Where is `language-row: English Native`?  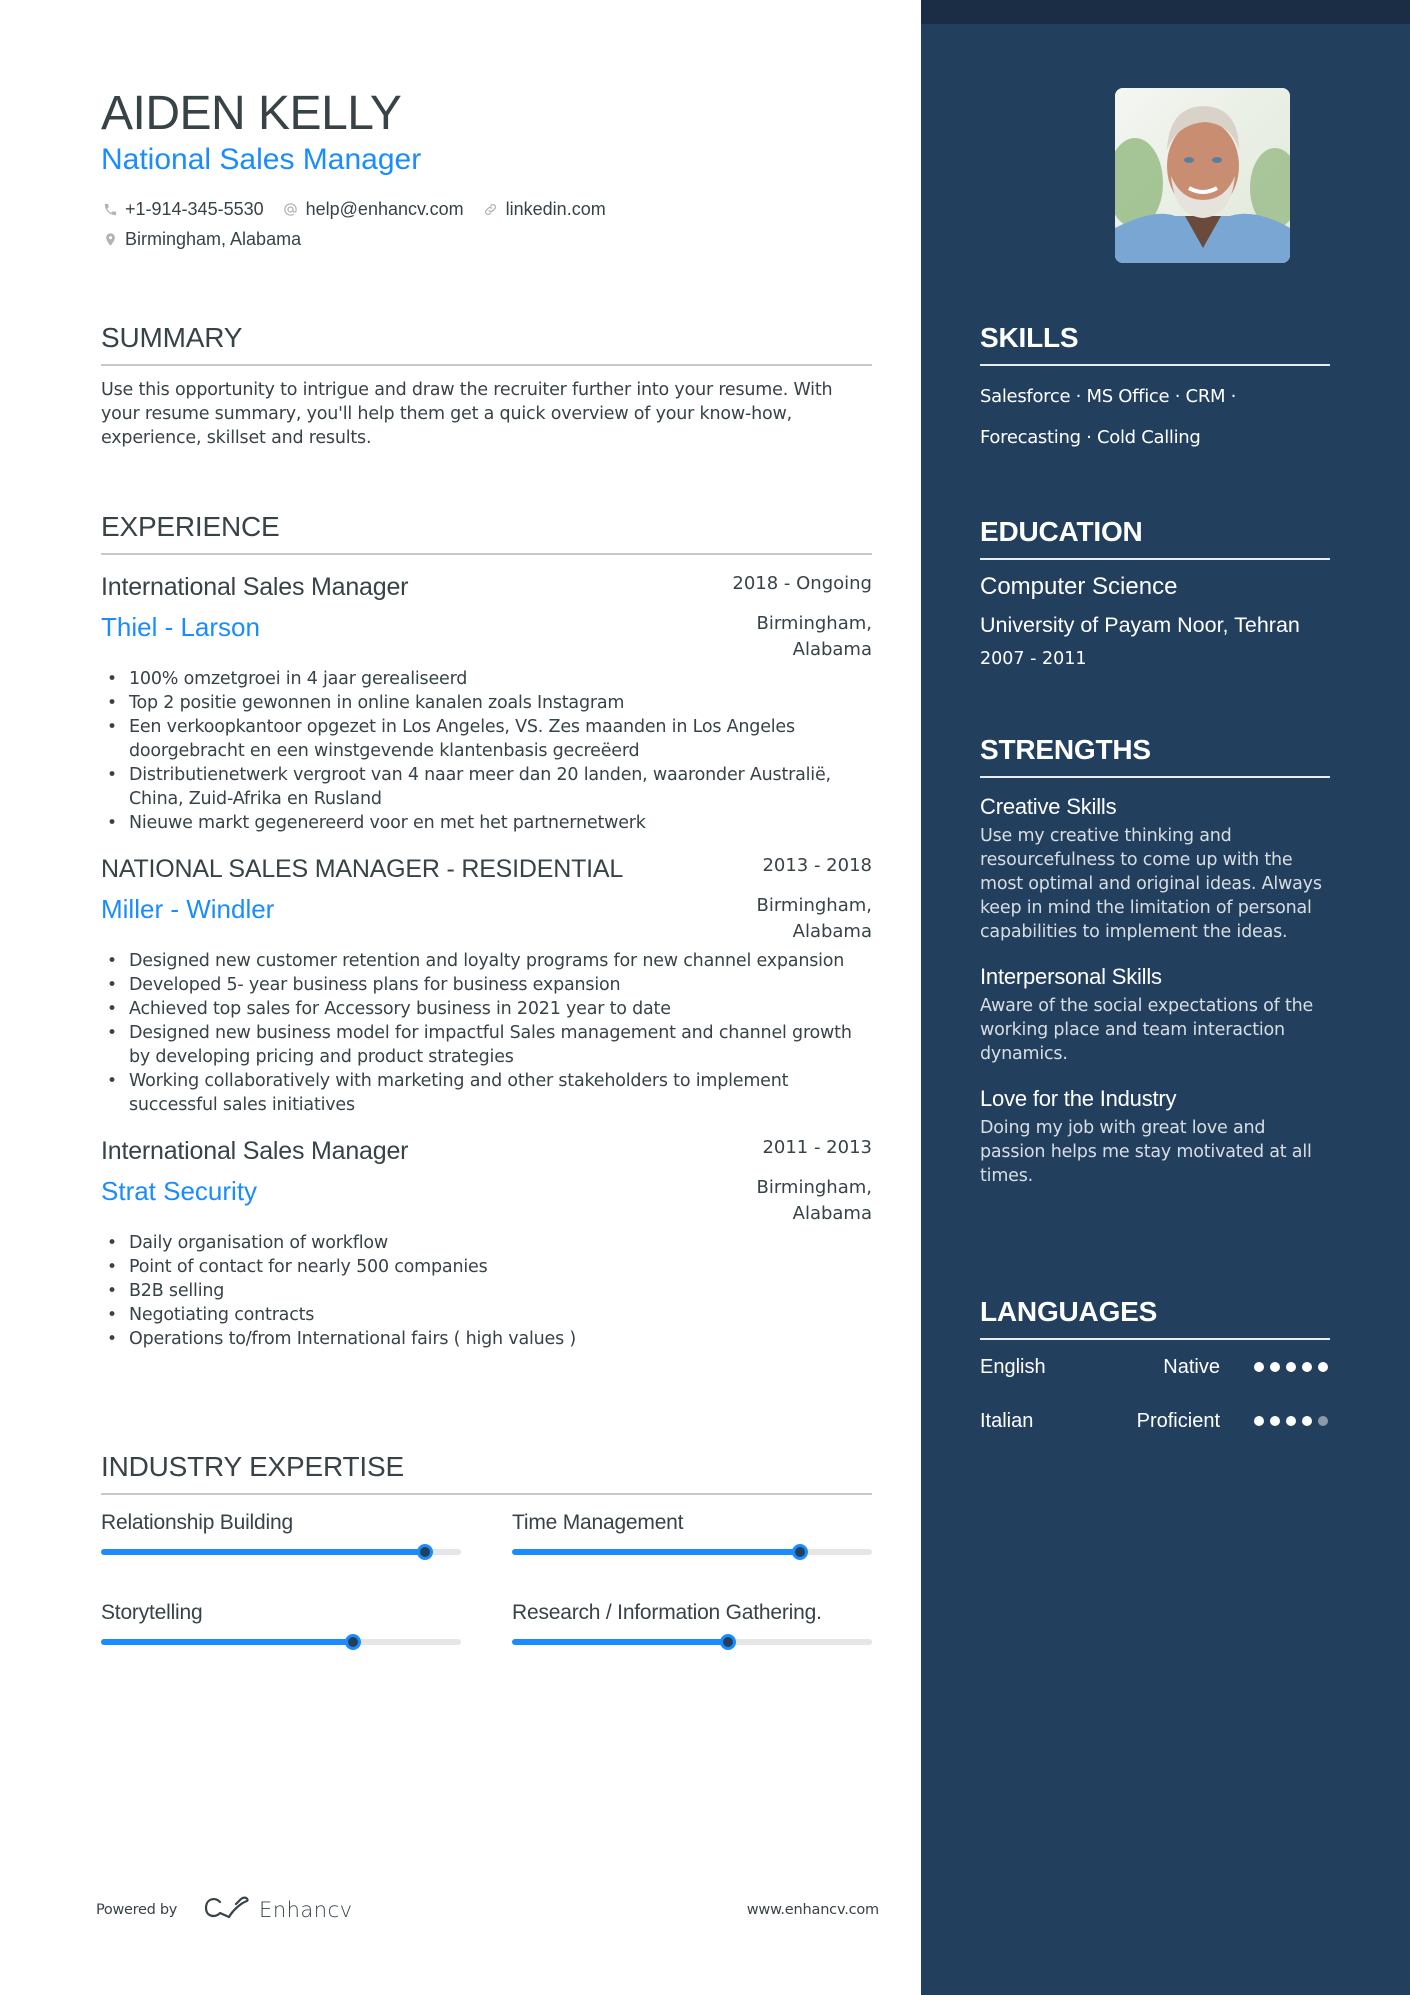
language-row: English Native is located at coordinates (1155, 1367).